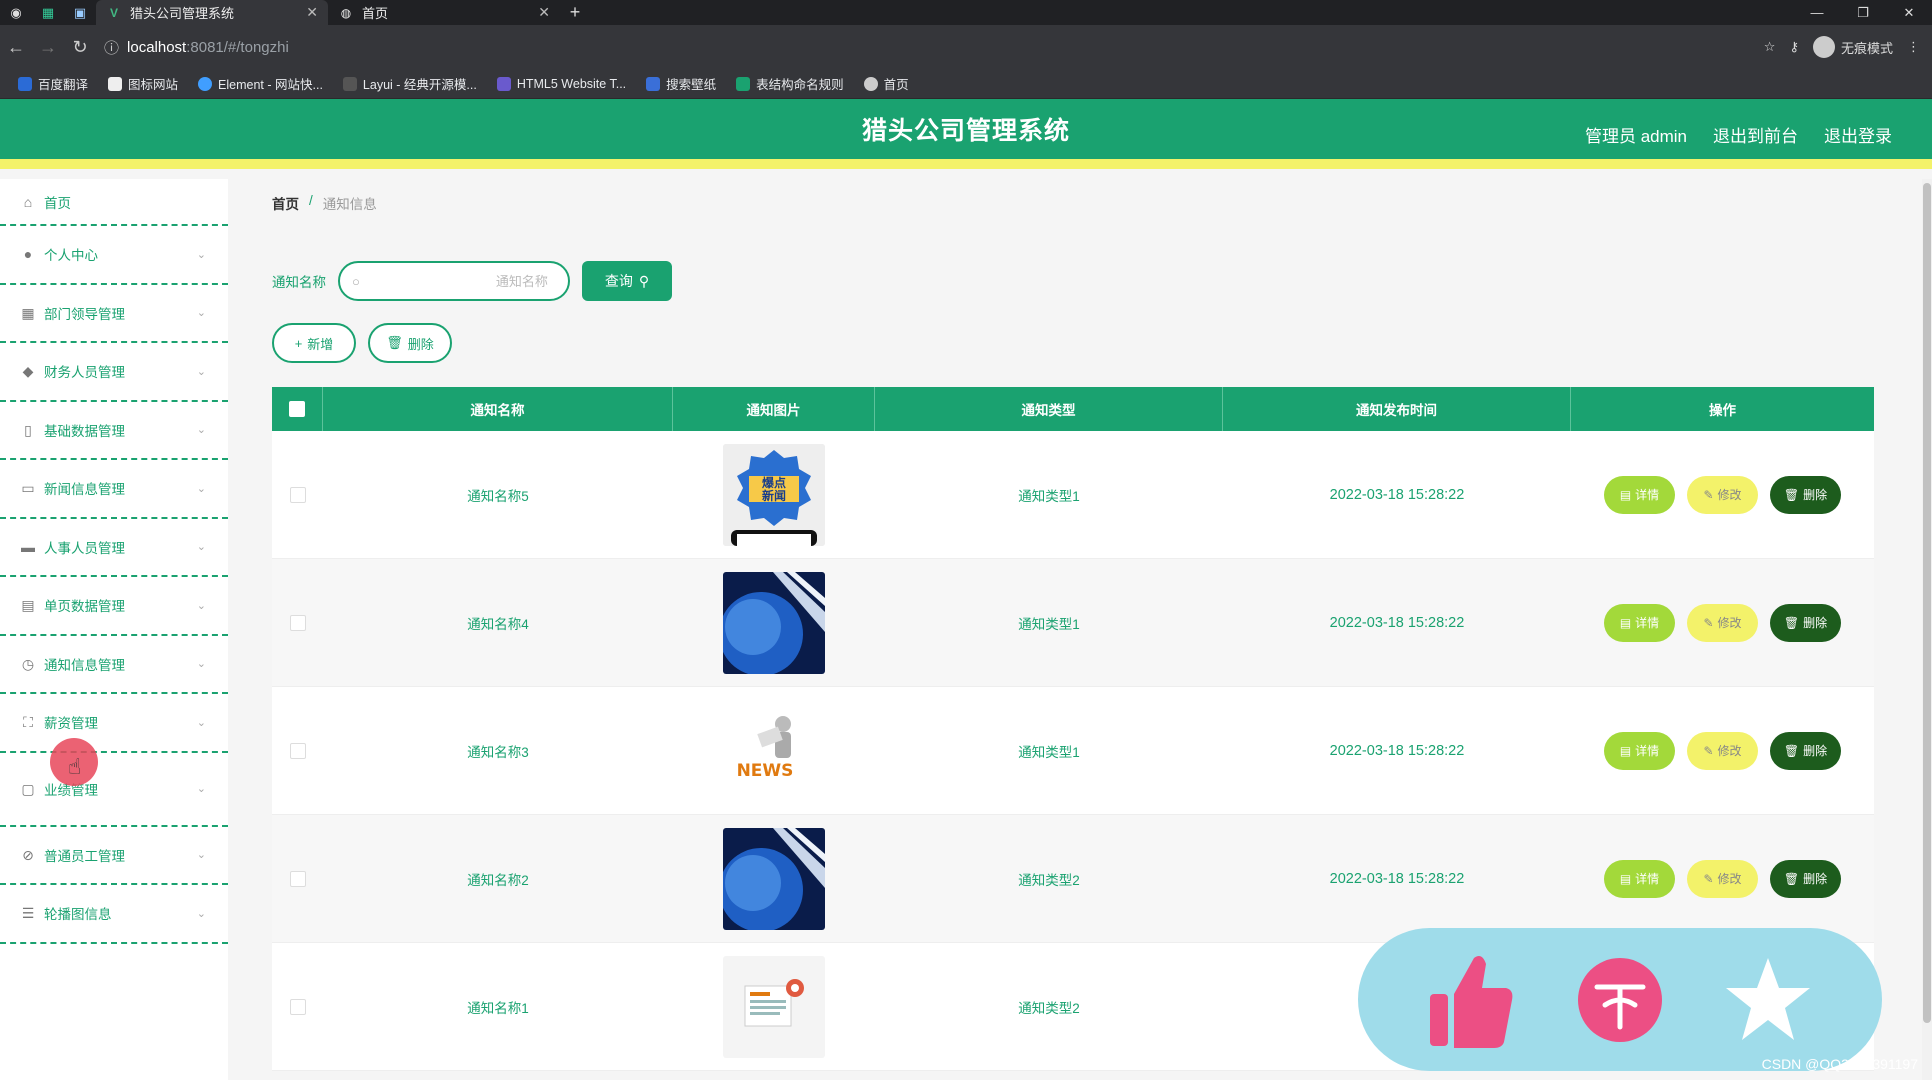  Describe the element at coordinates (114, 372) in the screenshot. I see `sidebar-item-finance: ◆ 财务人员管理 ⌄` at that location.